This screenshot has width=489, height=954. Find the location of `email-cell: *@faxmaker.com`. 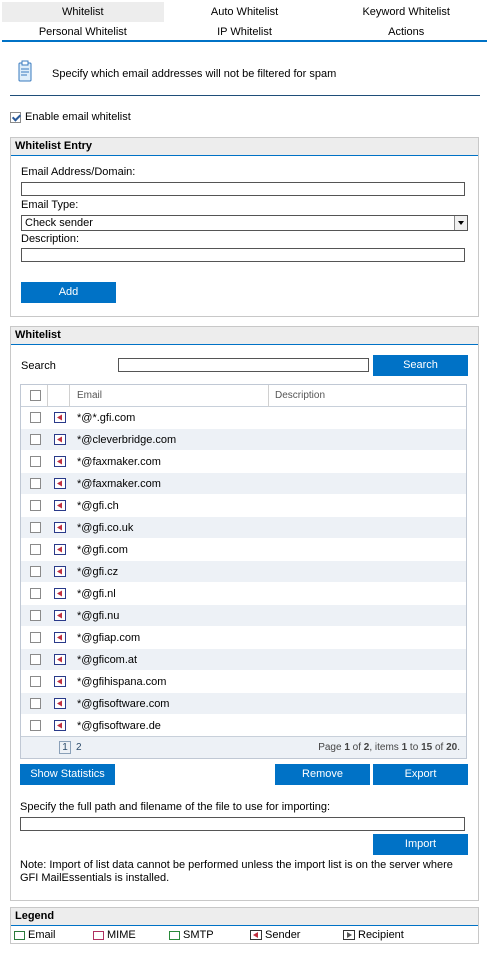

email-cell: *@faxmaker.com is located at coordinates (119, 484).